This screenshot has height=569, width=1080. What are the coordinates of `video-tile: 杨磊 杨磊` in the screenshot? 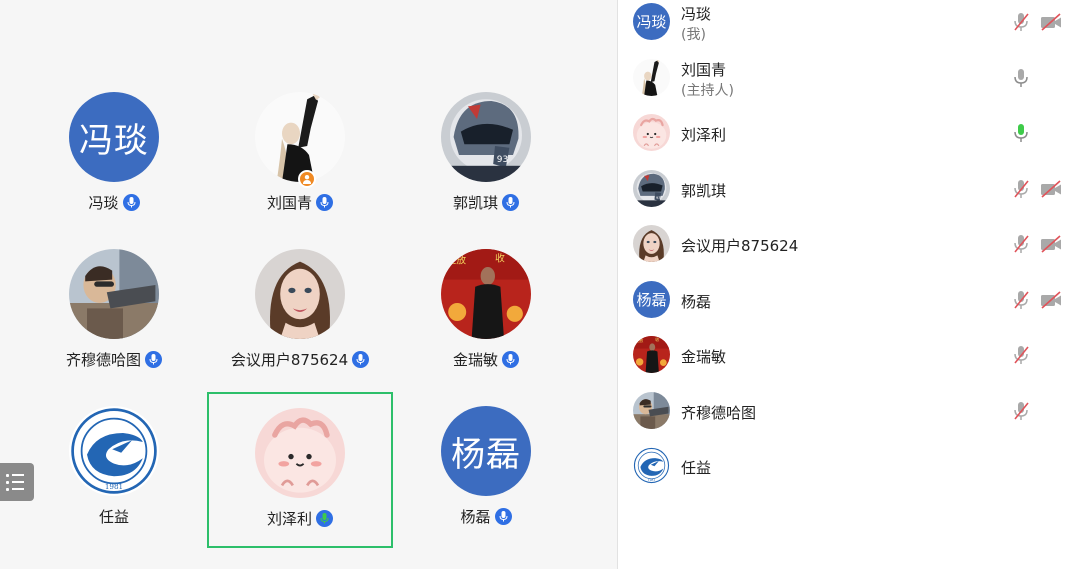 It's located at (486, 470).